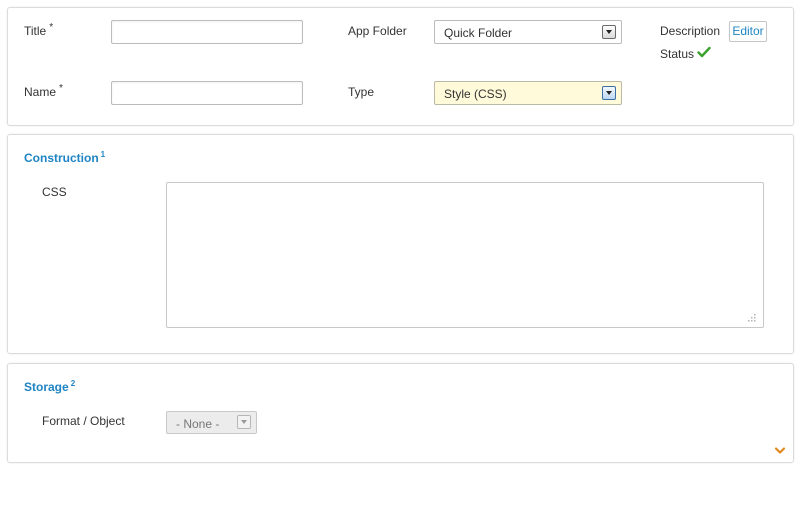  Describe the element at coordinates (475, 94) in the screenshot. I see `type-value: Style (CSS)` at that location.